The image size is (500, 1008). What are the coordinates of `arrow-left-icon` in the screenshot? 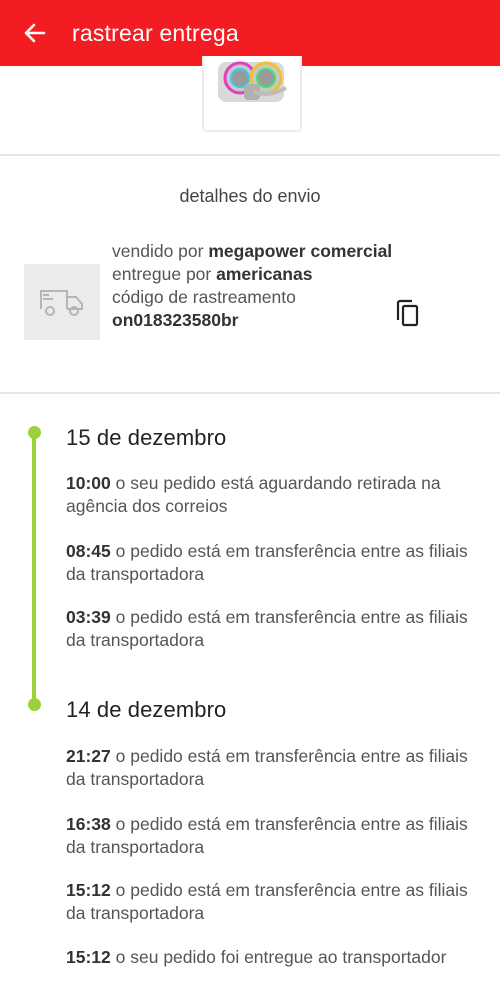 It's located at (35, 33).